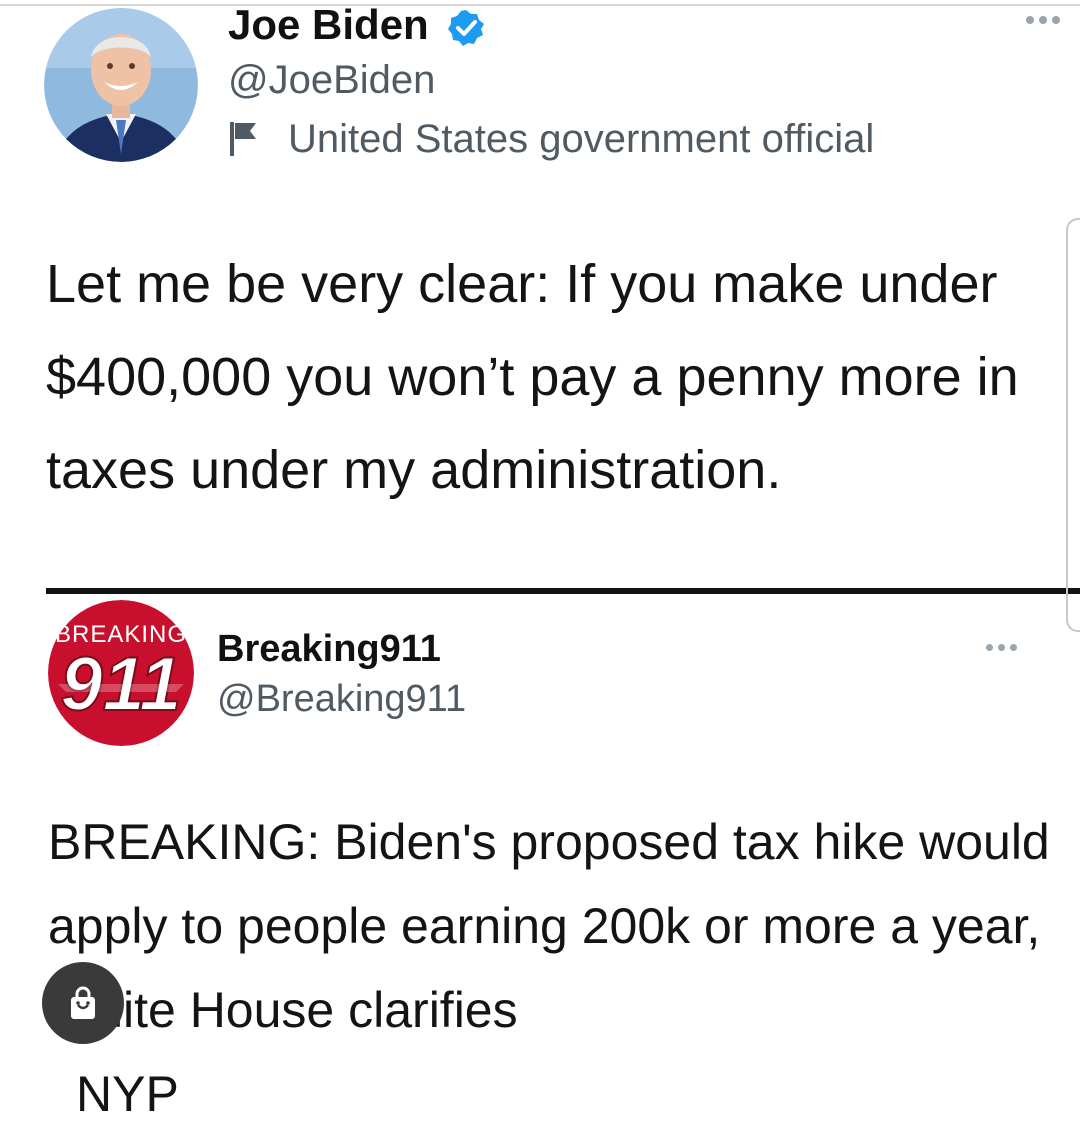 The width and height of the screenshot is (1080, 1124). Describe the element at coordinates (243, 139) in the screenshot. I see `flag-icon` at that location.